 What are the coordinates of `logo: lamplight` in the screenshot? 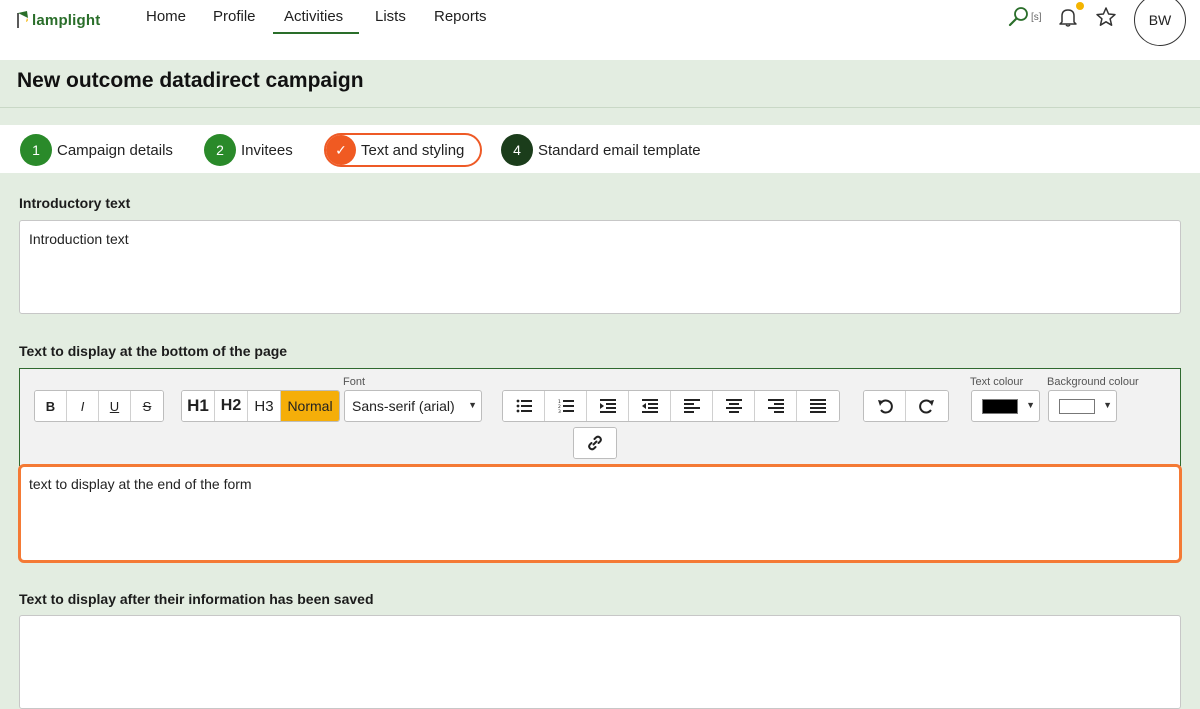 It's located at (58, 17).